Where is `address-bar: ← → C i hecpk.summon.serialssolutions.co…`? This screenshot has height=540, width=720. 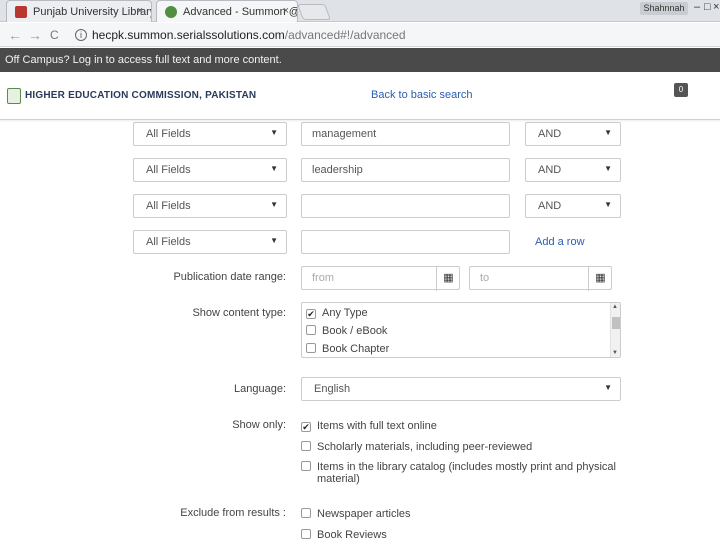
address-bar: ← → C i hecpk.summon.serialssolutions.co… is located at coordinates (360, 35).